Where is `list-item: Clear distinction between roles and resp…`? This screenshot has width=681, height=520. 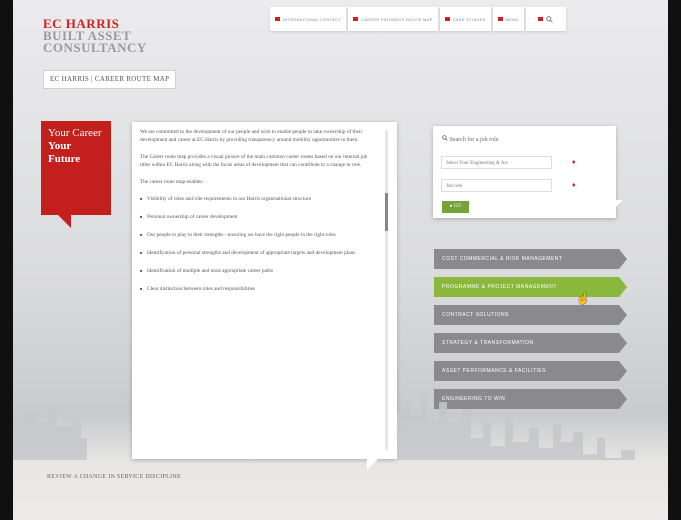 list-item: Clear distinction between roles and resp… is located at coordinates (257, 289).